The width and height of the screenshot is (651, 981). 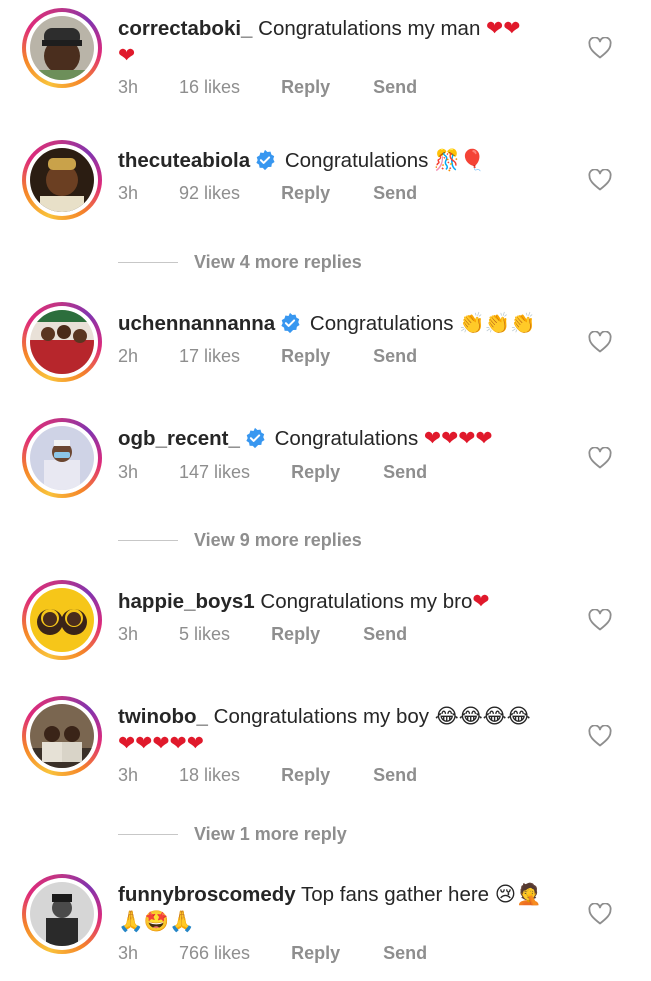 I want to click on comment-text: thecuteabiola Congratulations 🎊🎈, so click(x=338, y=160).